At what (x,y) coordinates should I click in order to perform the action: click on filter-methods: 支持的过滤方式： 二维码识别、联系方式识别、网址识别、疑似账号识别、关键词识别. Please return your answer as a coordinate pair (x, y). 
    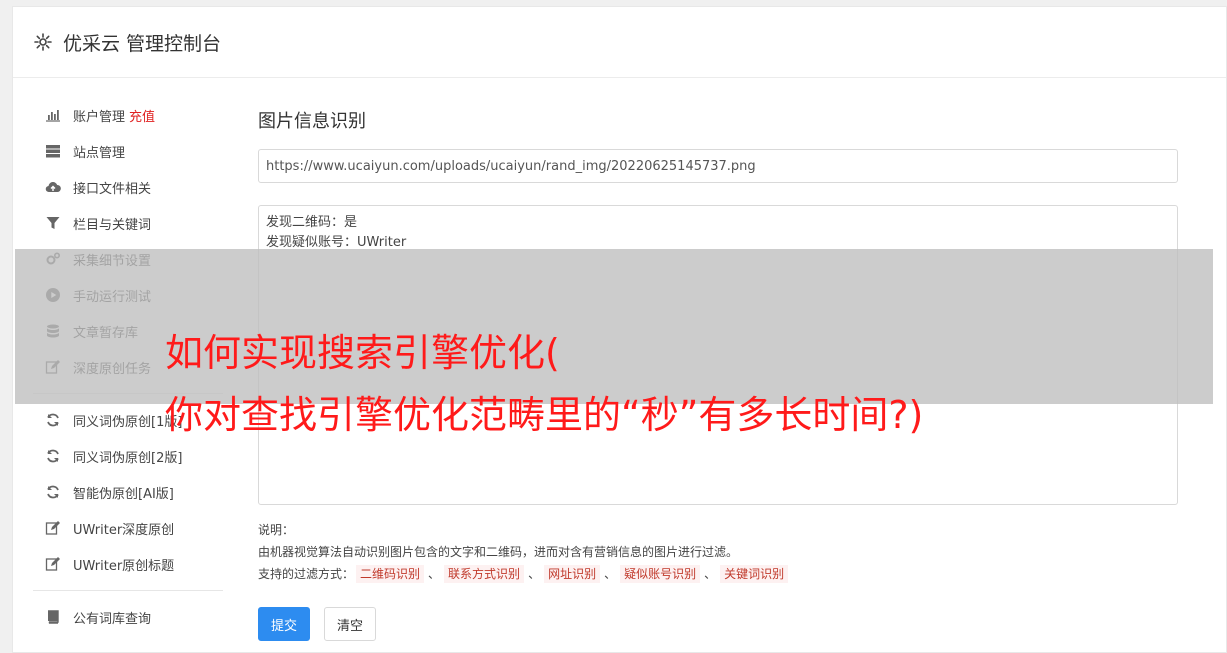
    Looking at the image, I should click on (718, 574).